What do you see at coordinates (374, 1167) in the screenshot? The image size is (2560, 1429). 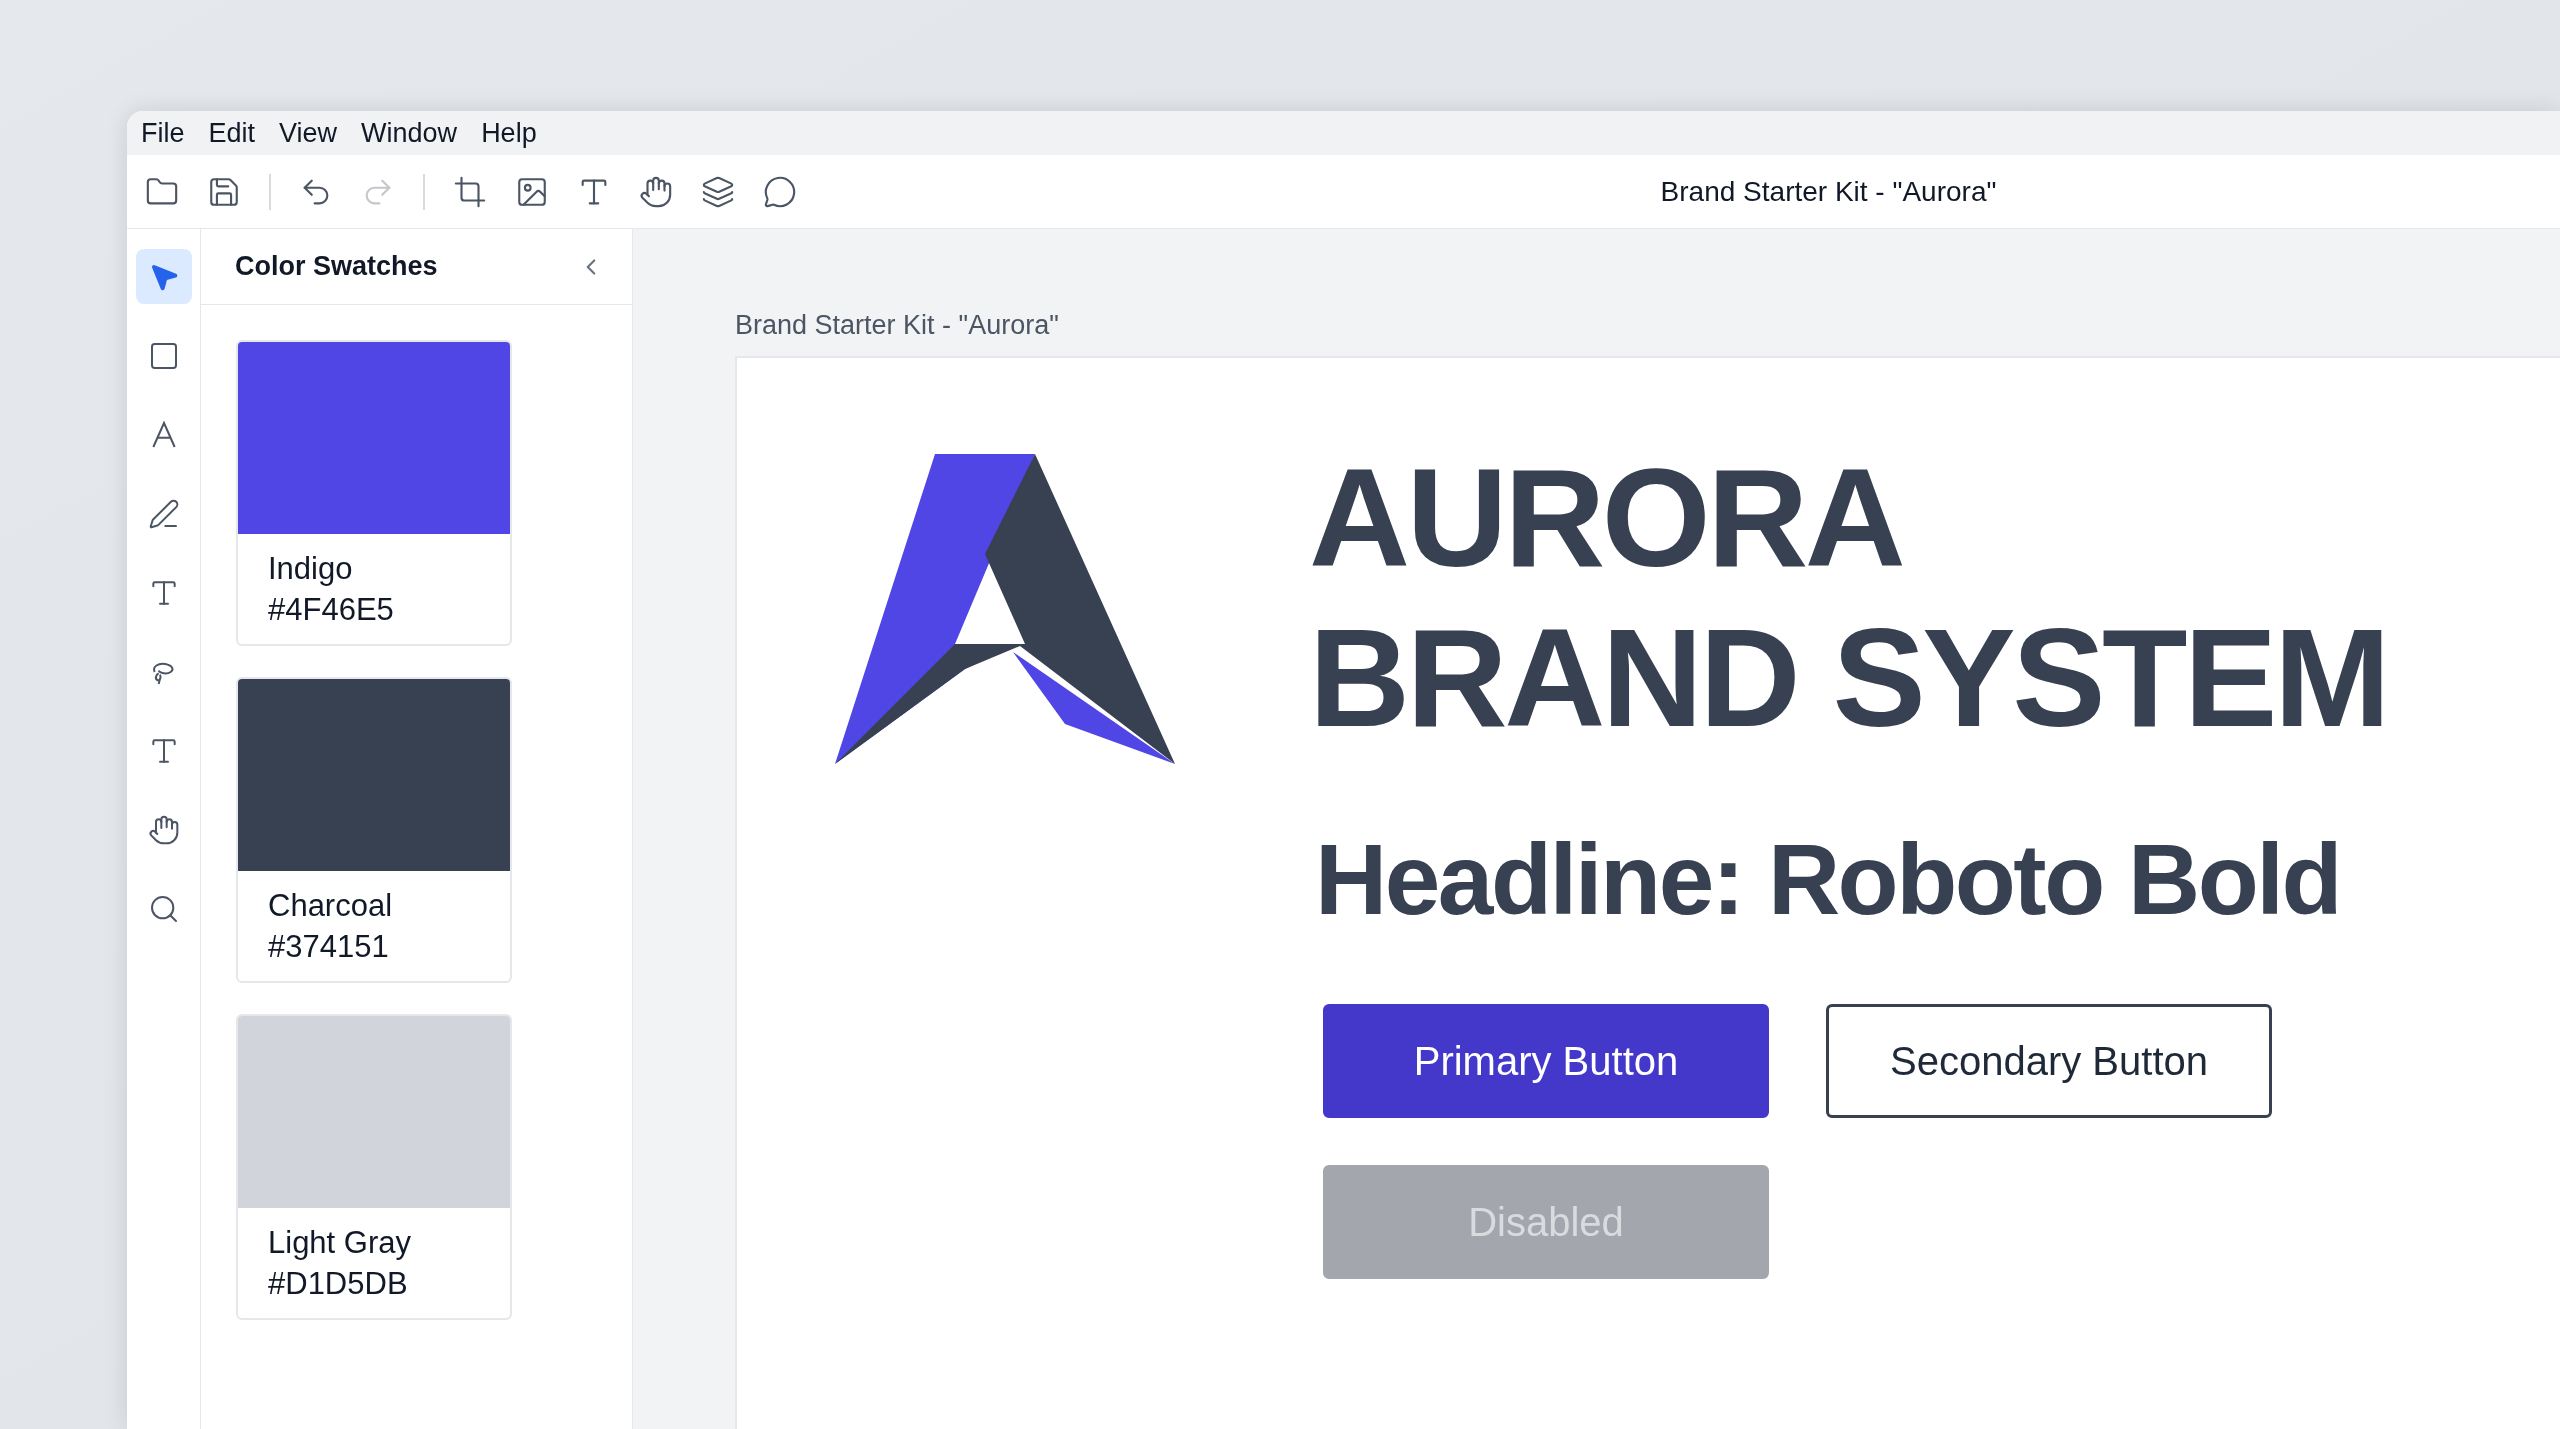 I see `swatch-card: Light Gray #D1D5DB` at bounding box center [374, 1167].